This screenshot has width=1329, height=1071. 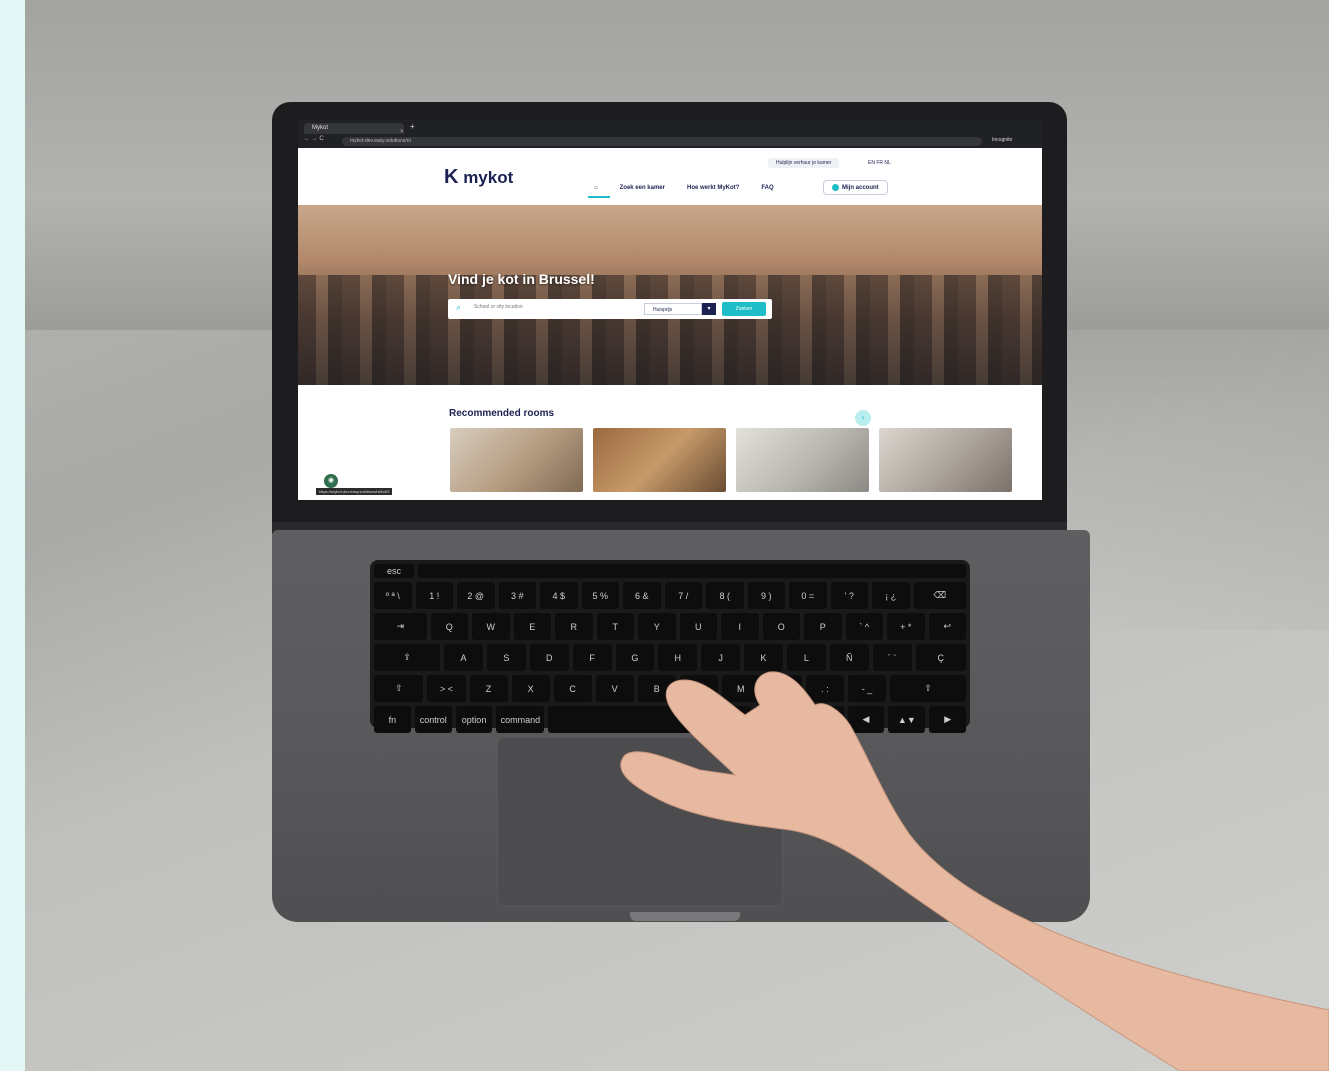 What do you see at coordinates (572, 688) in the screenshot?
I see `key: C` at bounding box center [572, 688].